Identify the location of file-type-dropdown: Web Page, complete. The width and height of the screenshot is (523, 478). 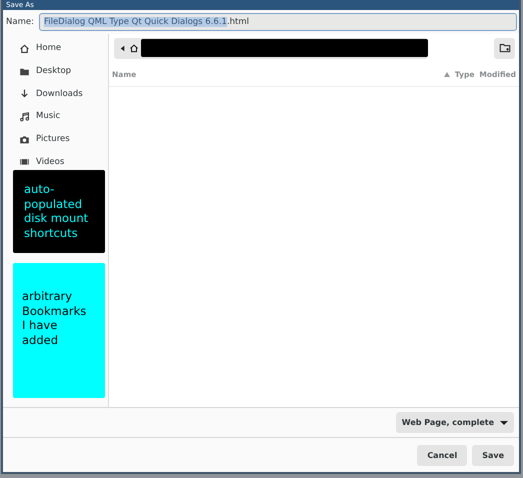
(455, 422).